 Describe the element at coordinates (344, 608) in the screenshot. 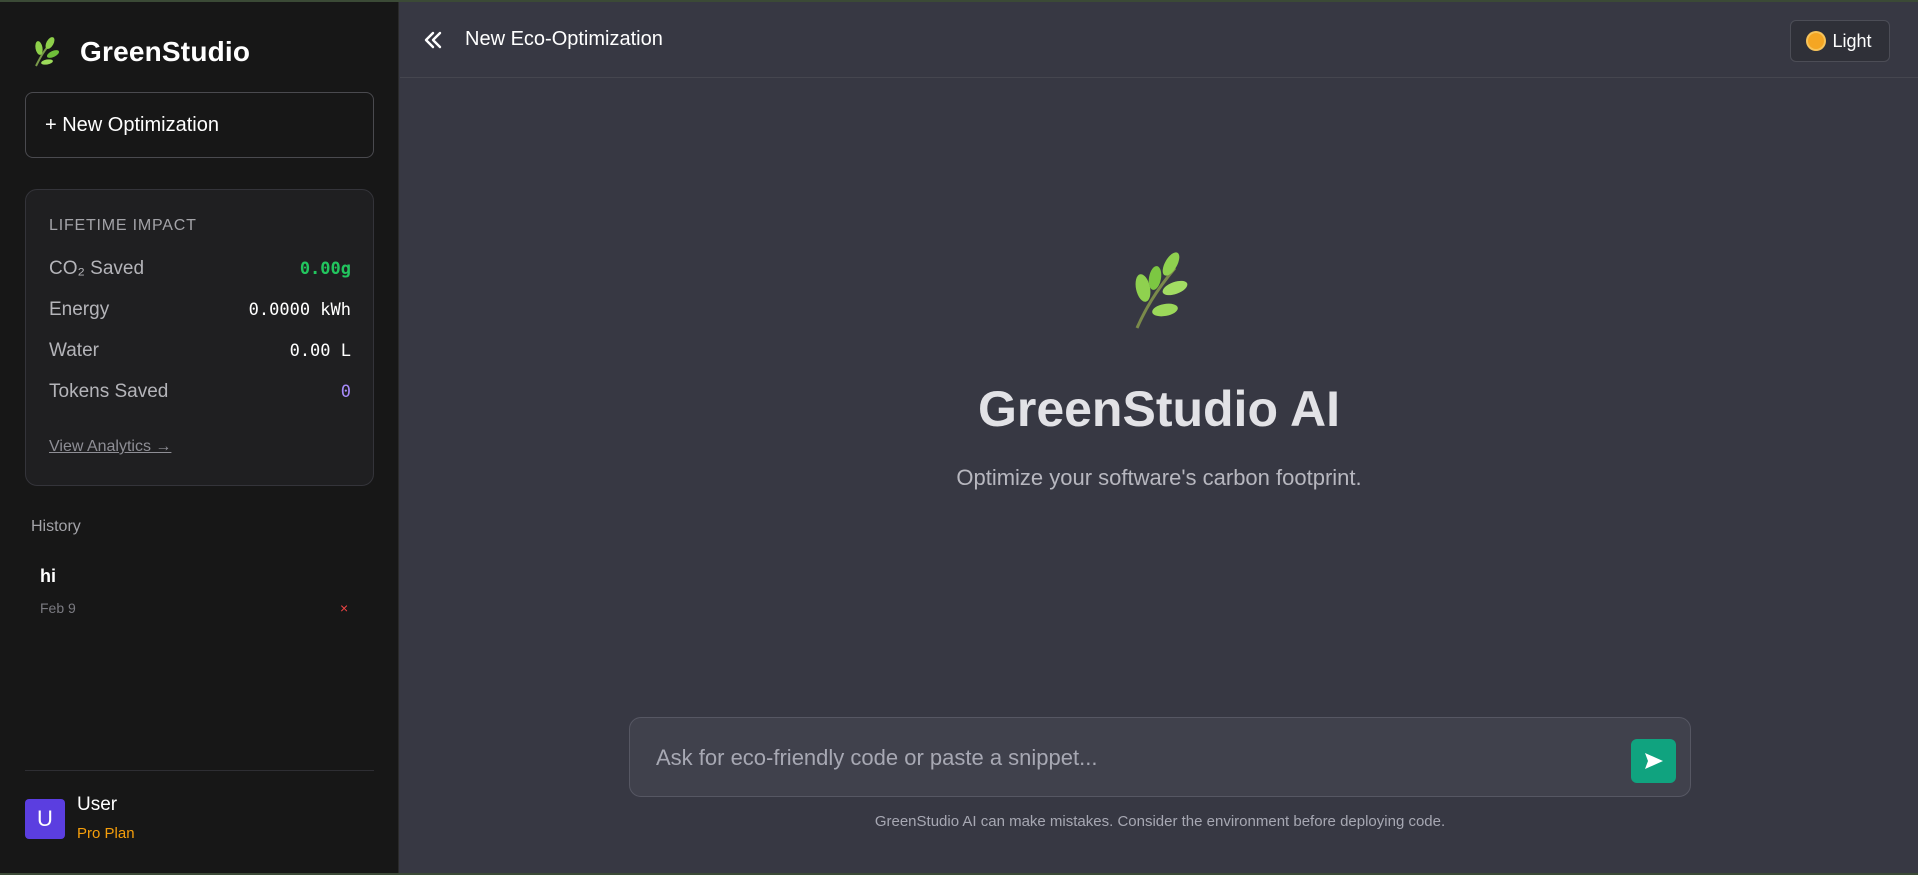

I see `delete-history-button: ×` at that location.